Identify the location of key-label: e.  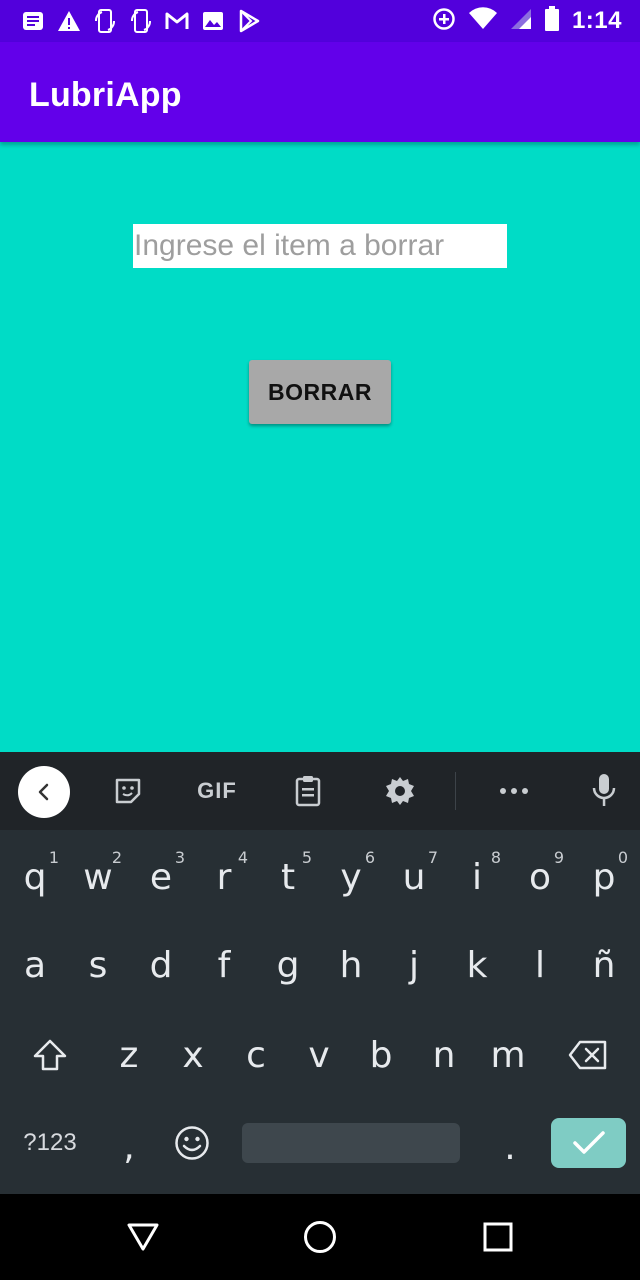
(161, 877).